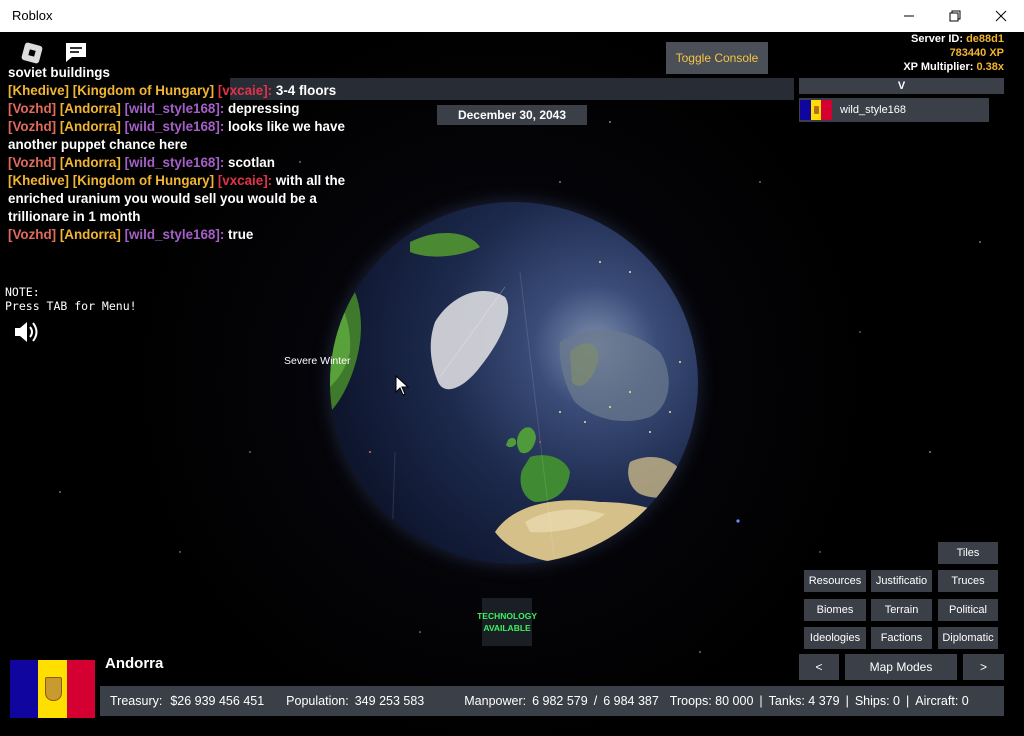 The height and width of the screenshot is (736, 1024). I want to click on restore-button, so click(955, 16).